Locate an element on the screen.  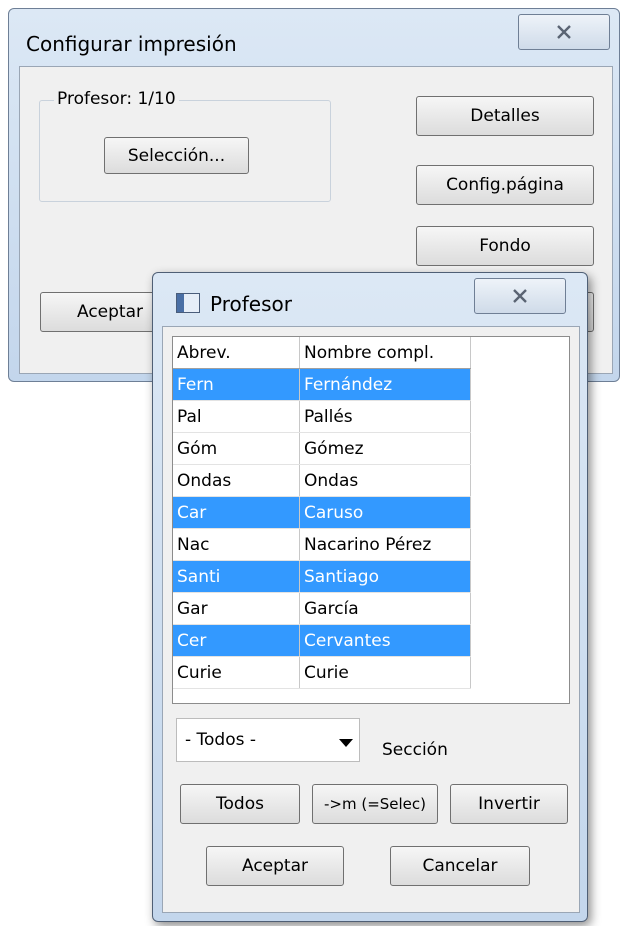
seccion-label: Sección is located at coordinates (415, 750).